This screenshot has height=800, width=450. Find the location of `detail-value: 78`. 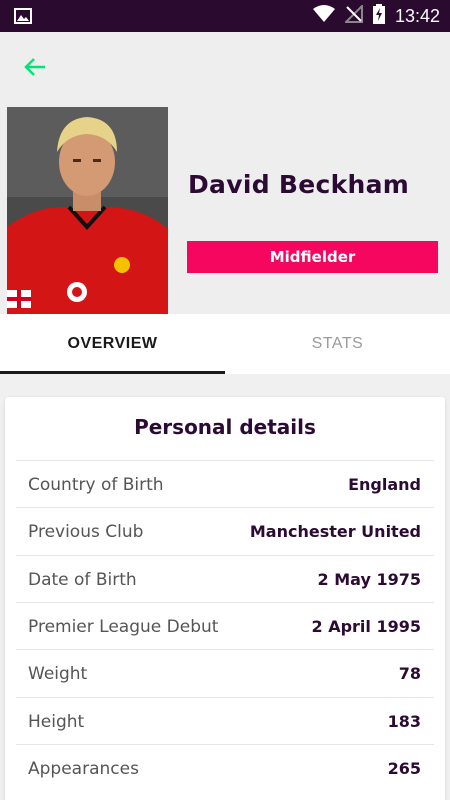

detail-value: 78 is located at coordinates (409, 673).